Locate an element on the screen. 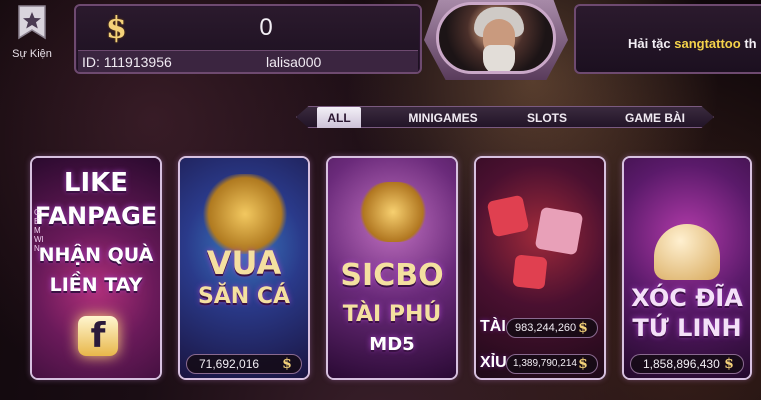 The image size is (761, 400). notification-highlight: sangtattoo is located at coordinates (707, 43).